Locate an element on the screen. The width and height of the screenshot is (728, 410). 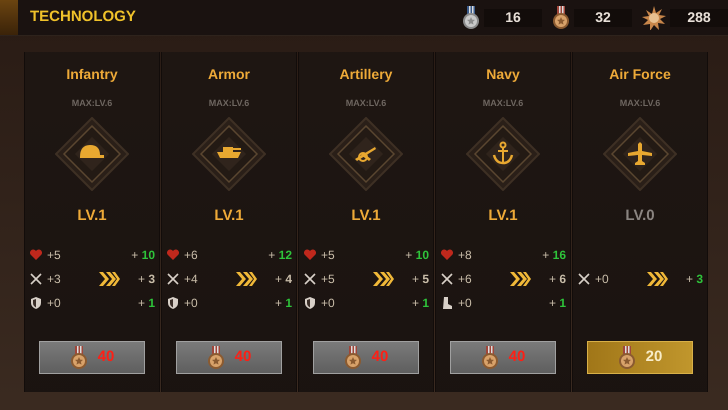
stat-next: + 5 is located at coordinates (420, 279).